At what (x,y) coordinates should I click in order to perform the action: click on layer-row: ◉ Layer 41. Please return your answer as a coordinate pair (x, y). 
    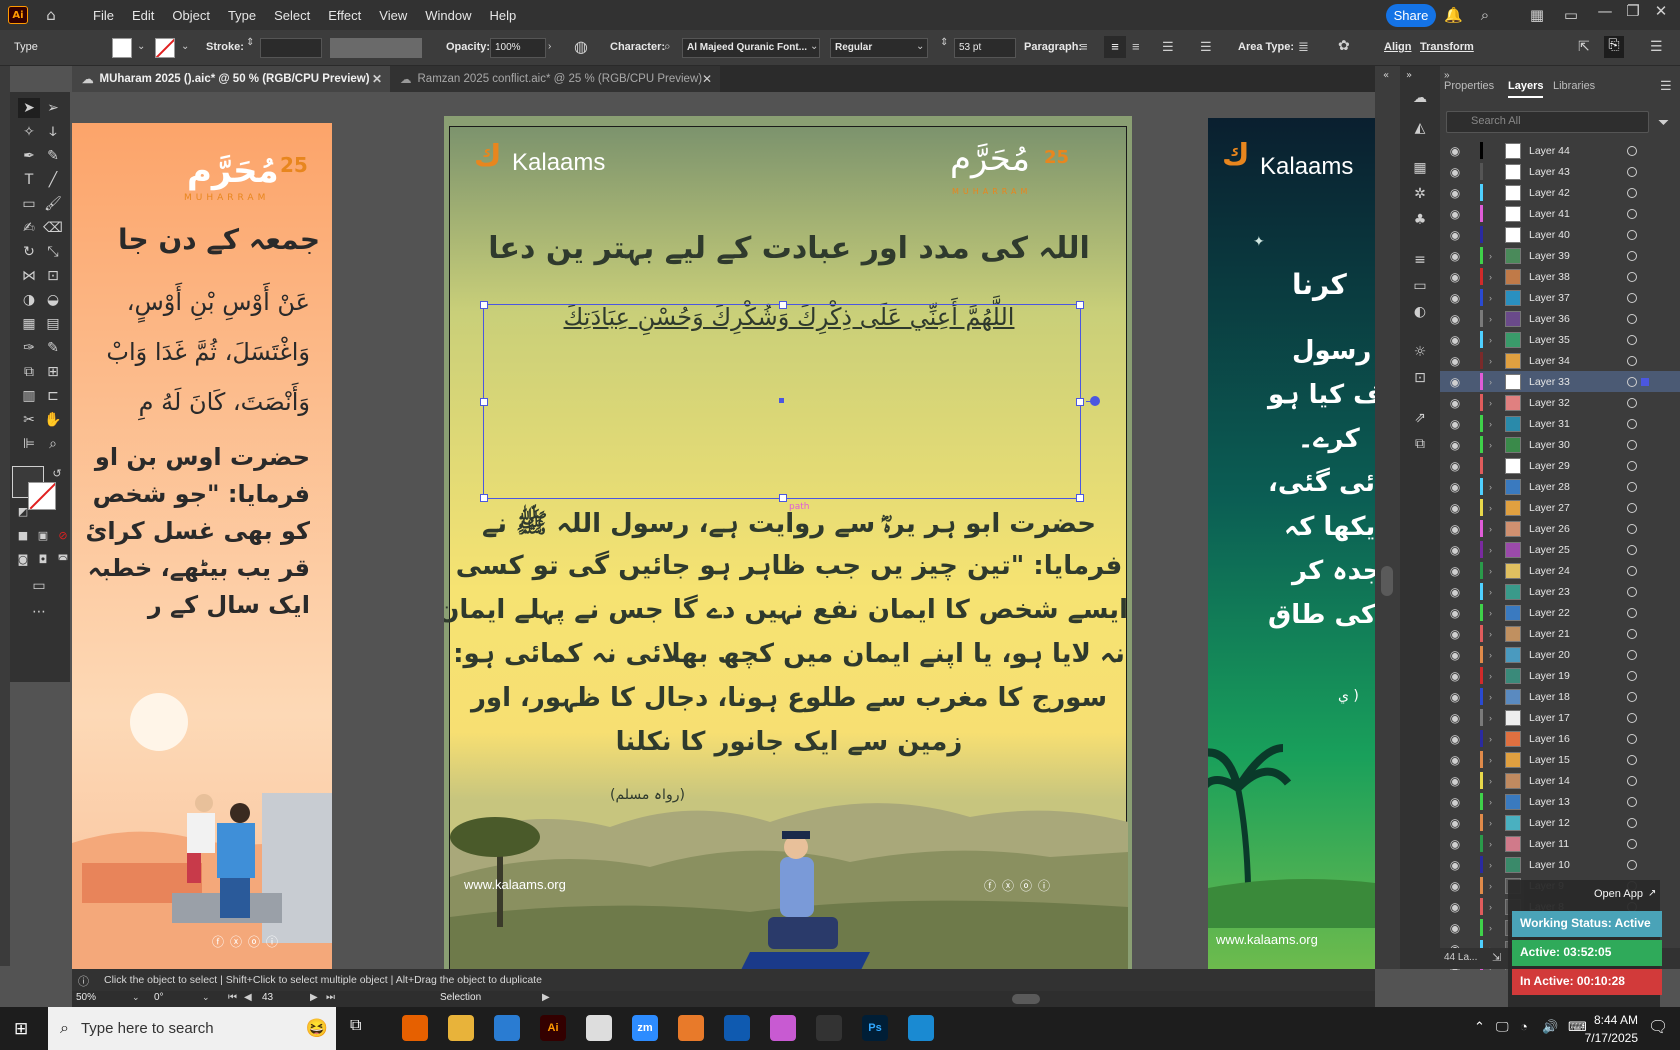
    Looking at the image, I should click on (1560, 213).